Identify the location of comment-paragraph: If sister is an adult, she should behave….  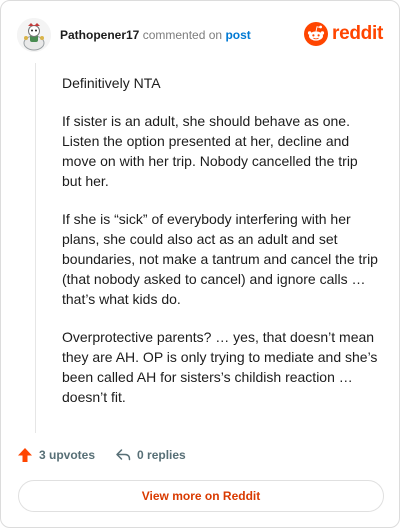
(210, 151).